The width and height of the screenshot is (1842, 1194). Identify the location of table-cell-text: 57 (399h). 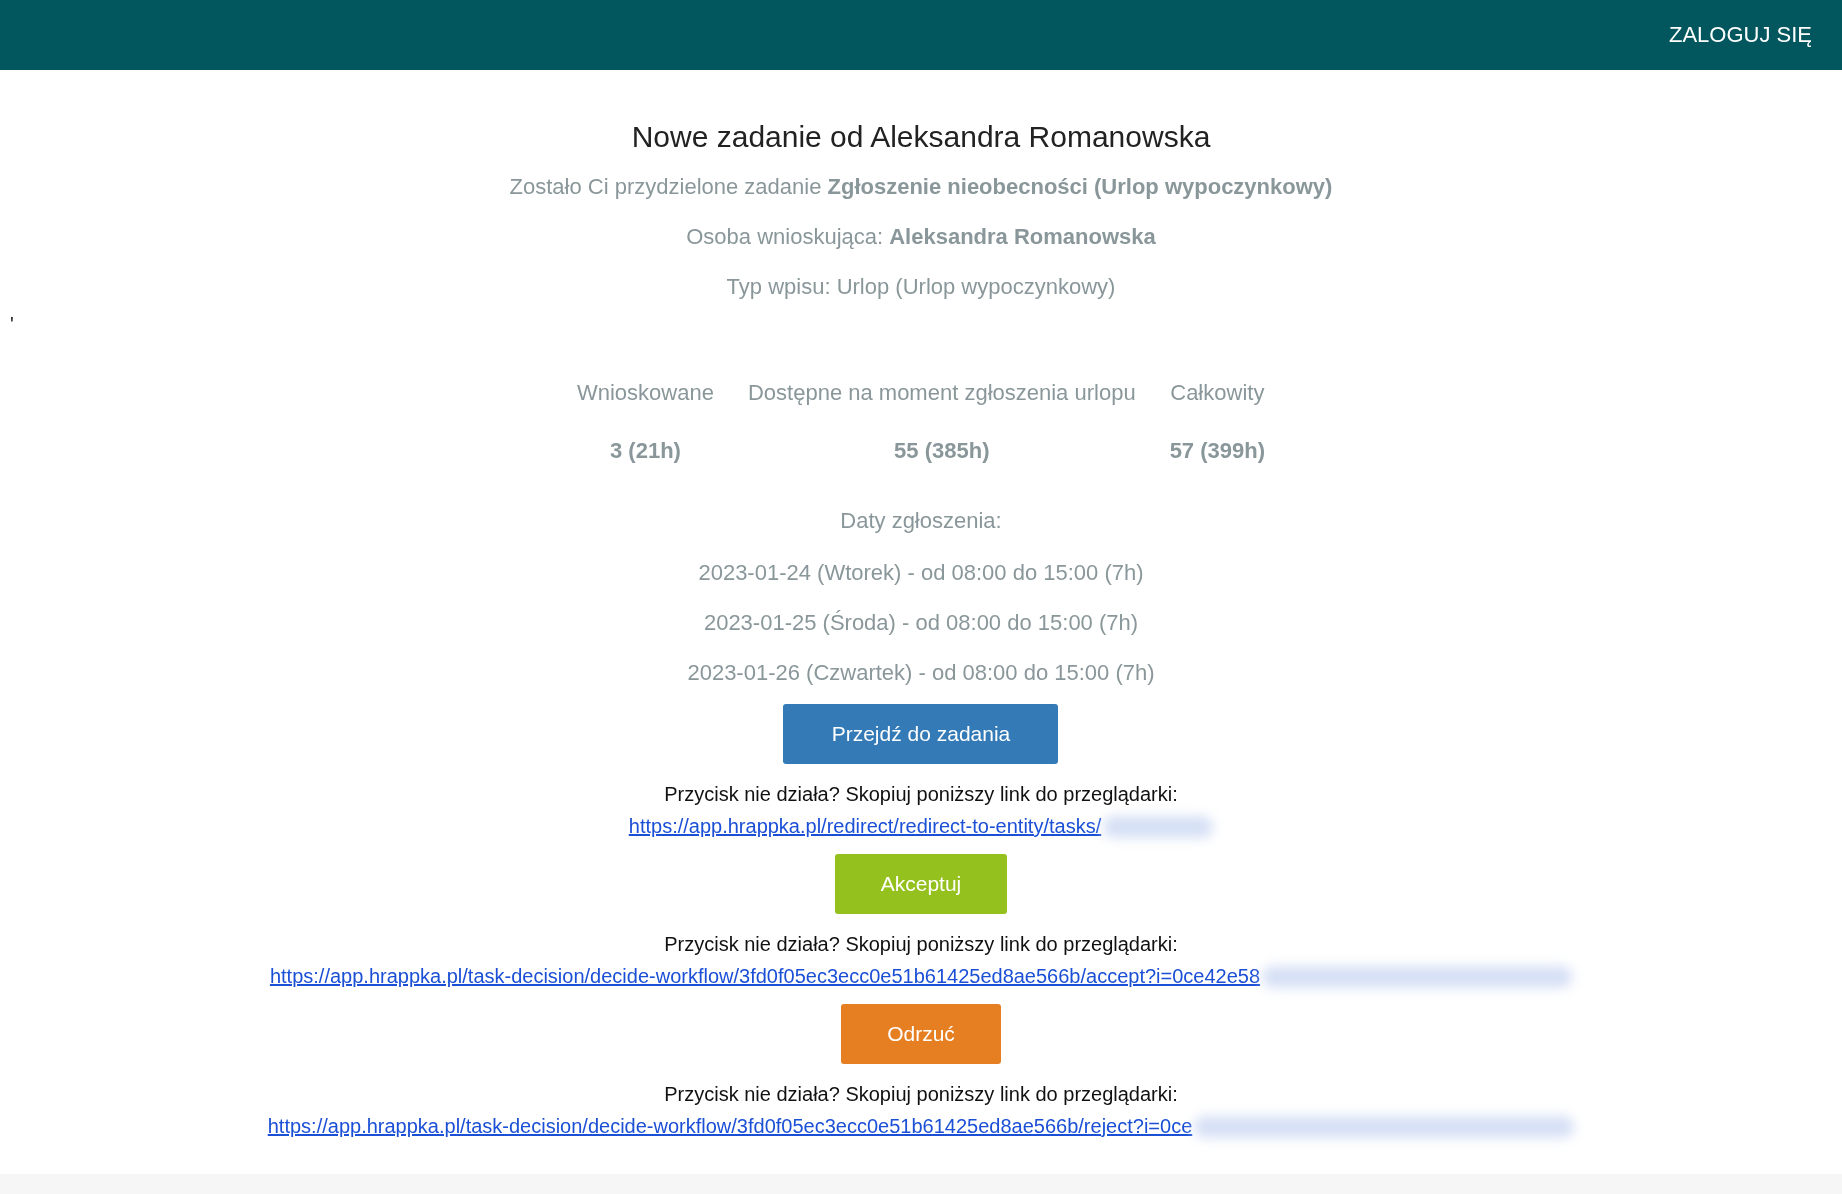
(1217, 451).